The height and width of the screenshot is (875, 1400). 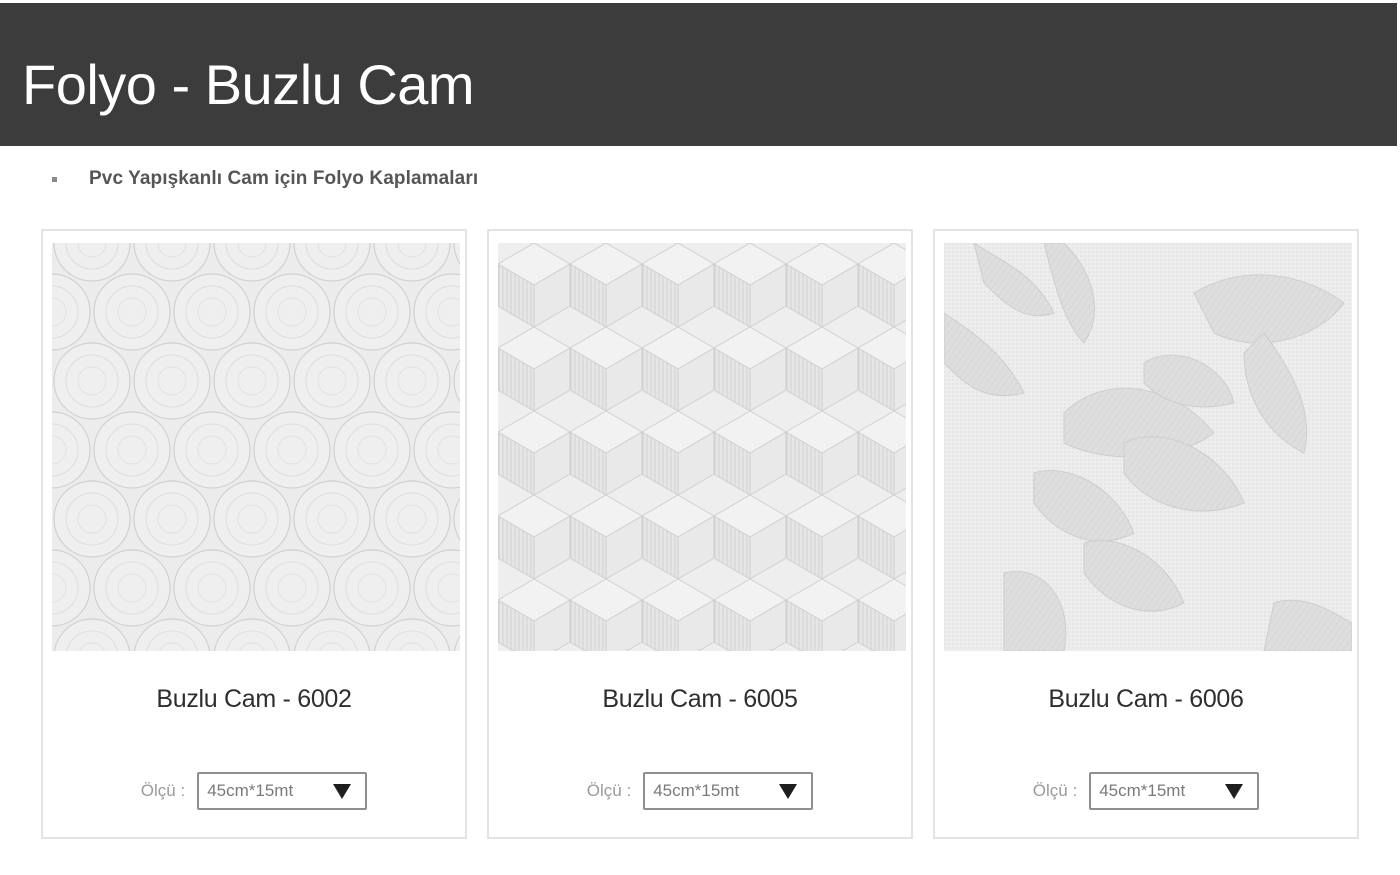 I want to click on product-name: Buzlu Cam - 6006, so click(x=1146, y=699).